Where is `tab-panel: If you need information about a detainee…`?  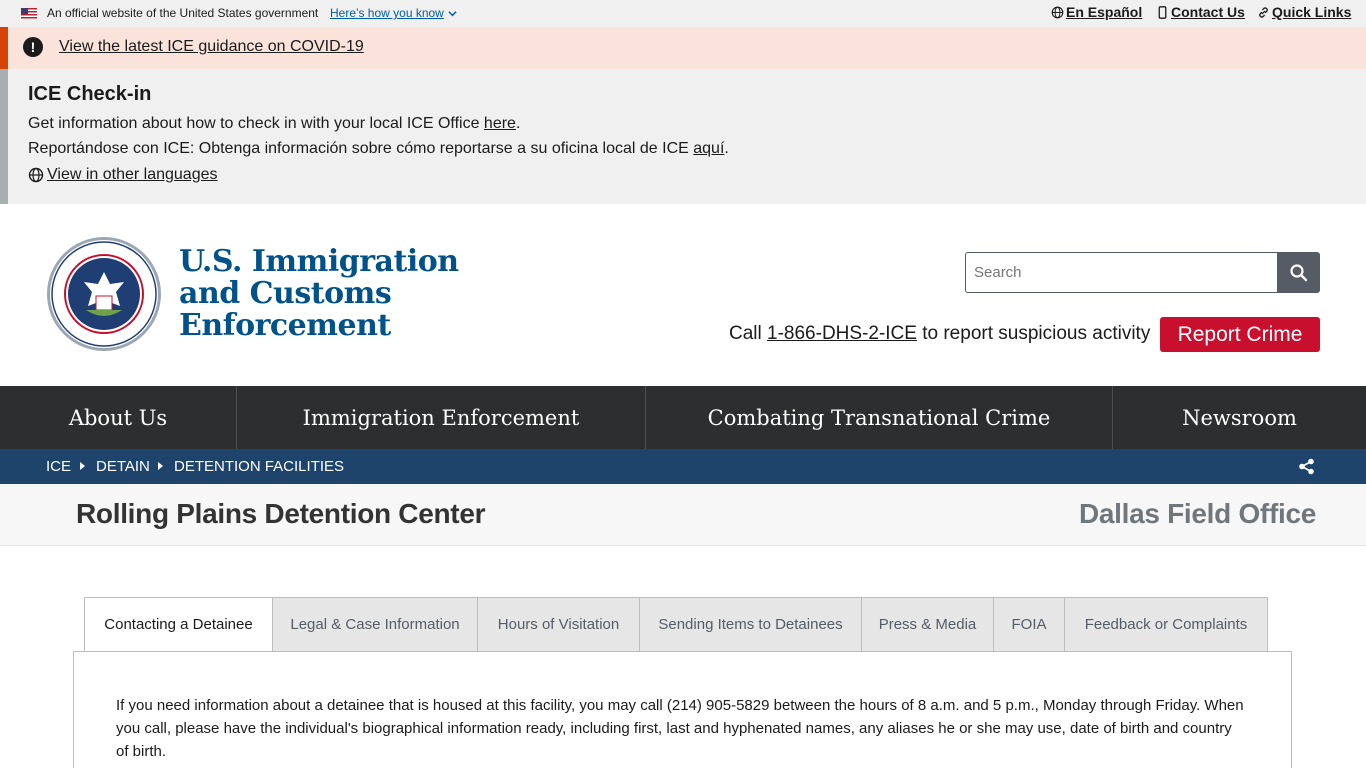
tab-panel: If you need information about a detainee… is located at coordinates (682, 709).